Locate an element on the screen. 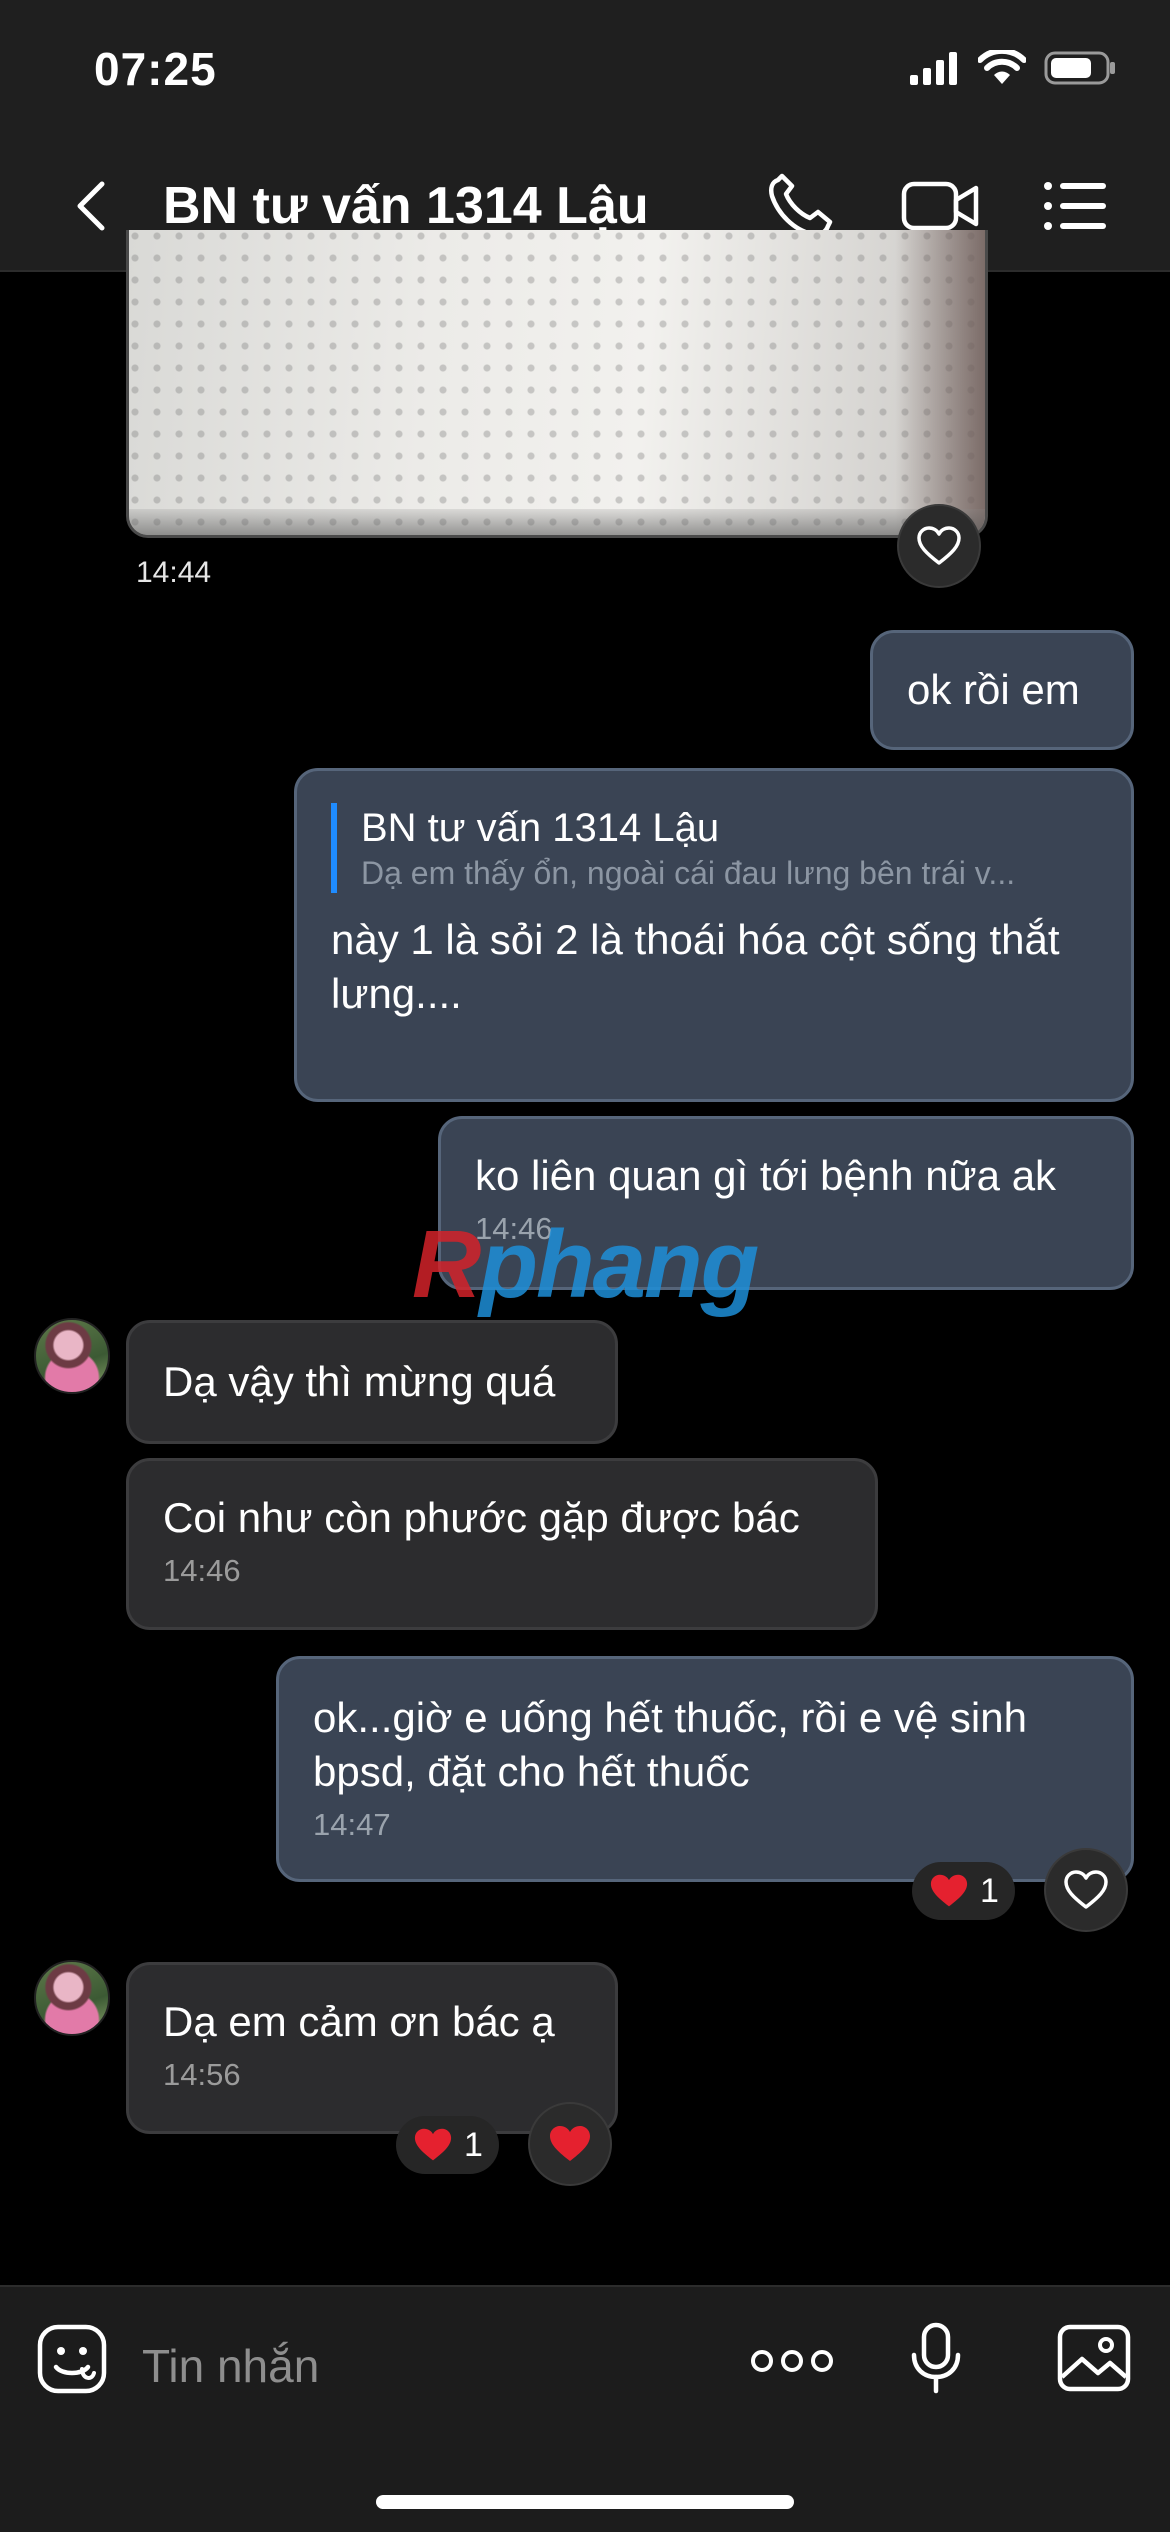  status-time: 07:25 is located at coordinates (155, 69).